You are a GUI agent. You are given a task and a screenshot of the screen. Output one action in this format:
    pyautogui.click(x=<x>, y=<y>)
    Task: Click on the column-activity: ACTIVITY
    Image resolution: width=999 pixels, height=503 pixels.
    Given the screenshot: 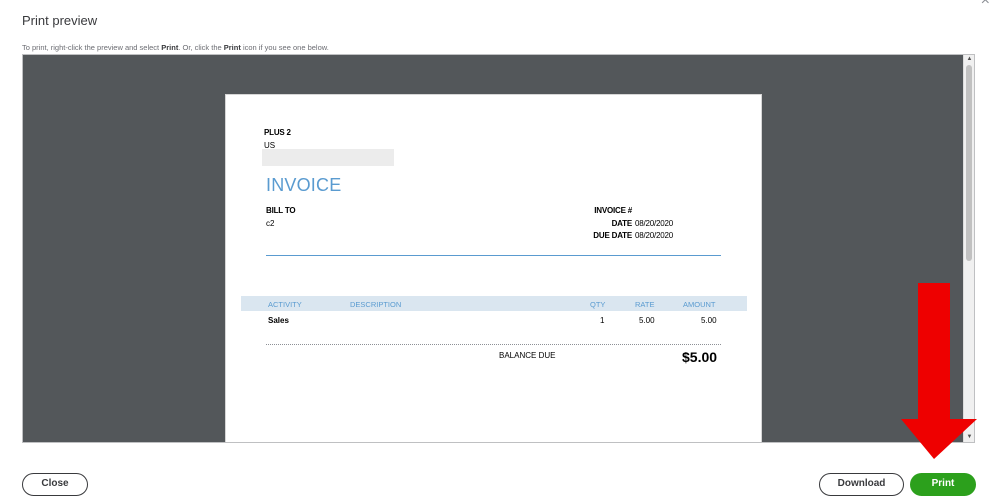 What is the action you would take?
    pyautogui.click(x=285, y=304)
    